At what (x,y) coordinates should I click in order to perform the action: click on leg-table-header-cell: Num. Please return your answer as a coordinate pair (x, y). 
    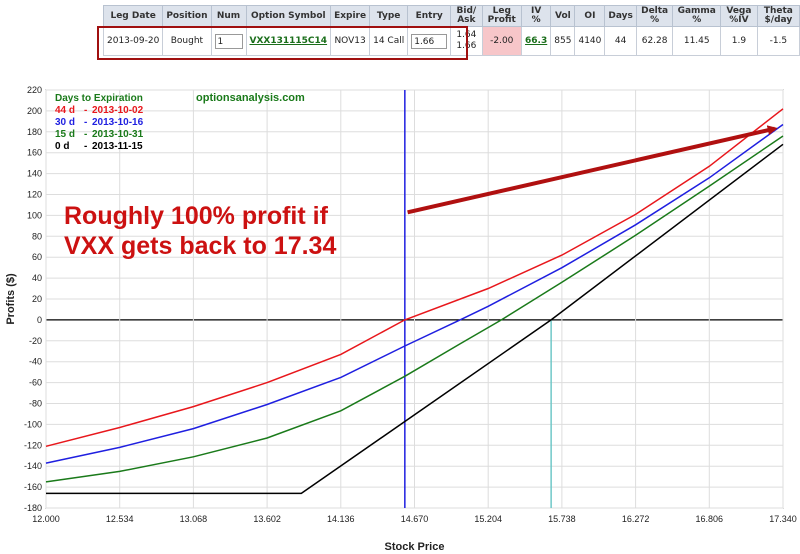
    Looking at the image, I should click on (228, 16).